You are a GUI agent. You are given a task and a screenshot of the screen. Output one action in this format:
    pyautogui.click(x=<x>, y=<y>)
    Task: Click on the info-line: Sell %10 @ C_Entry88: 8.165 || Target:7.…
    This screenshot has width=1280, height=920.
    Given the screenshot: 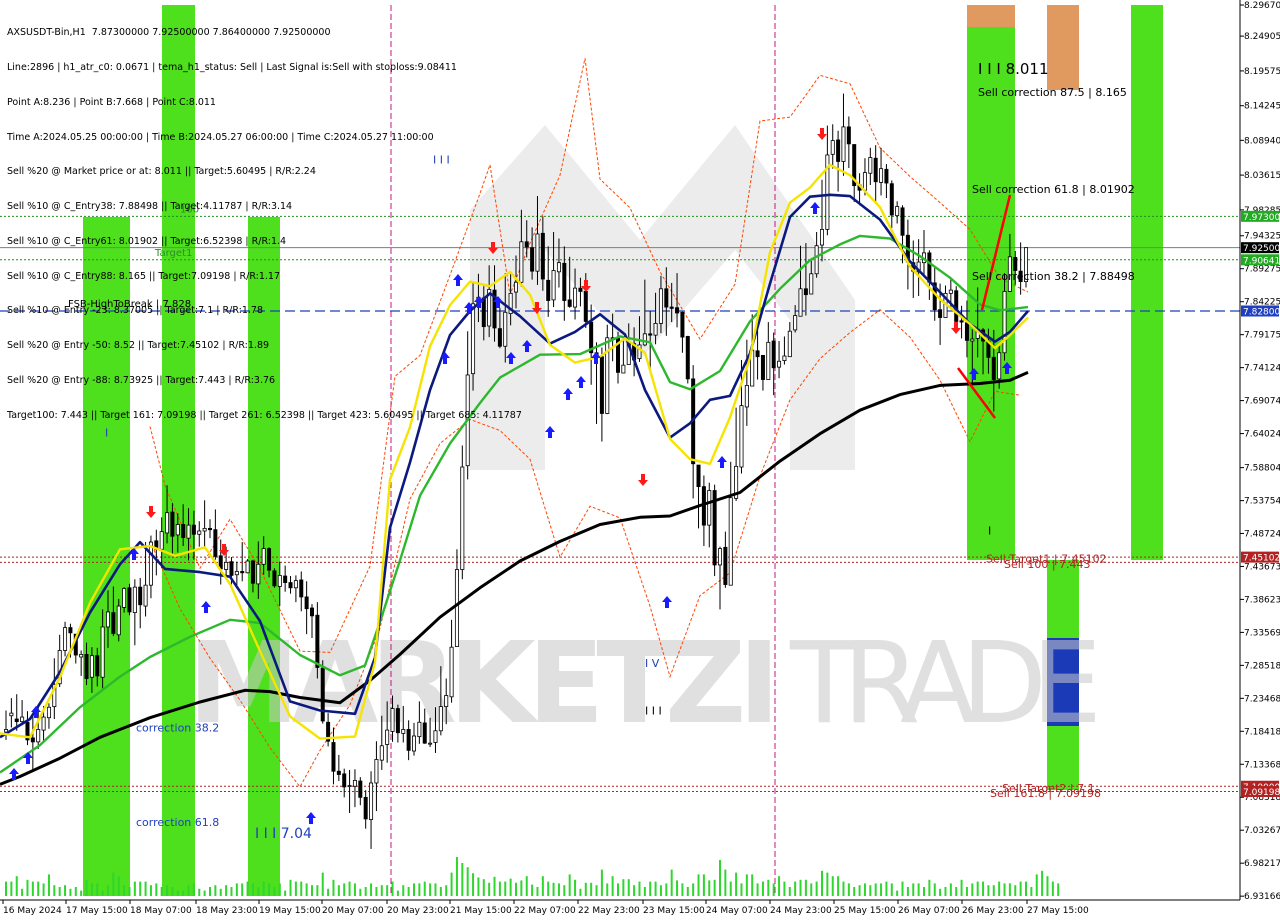 What is the action you would take?
    pyautogui.click(x=144, y=276)
    